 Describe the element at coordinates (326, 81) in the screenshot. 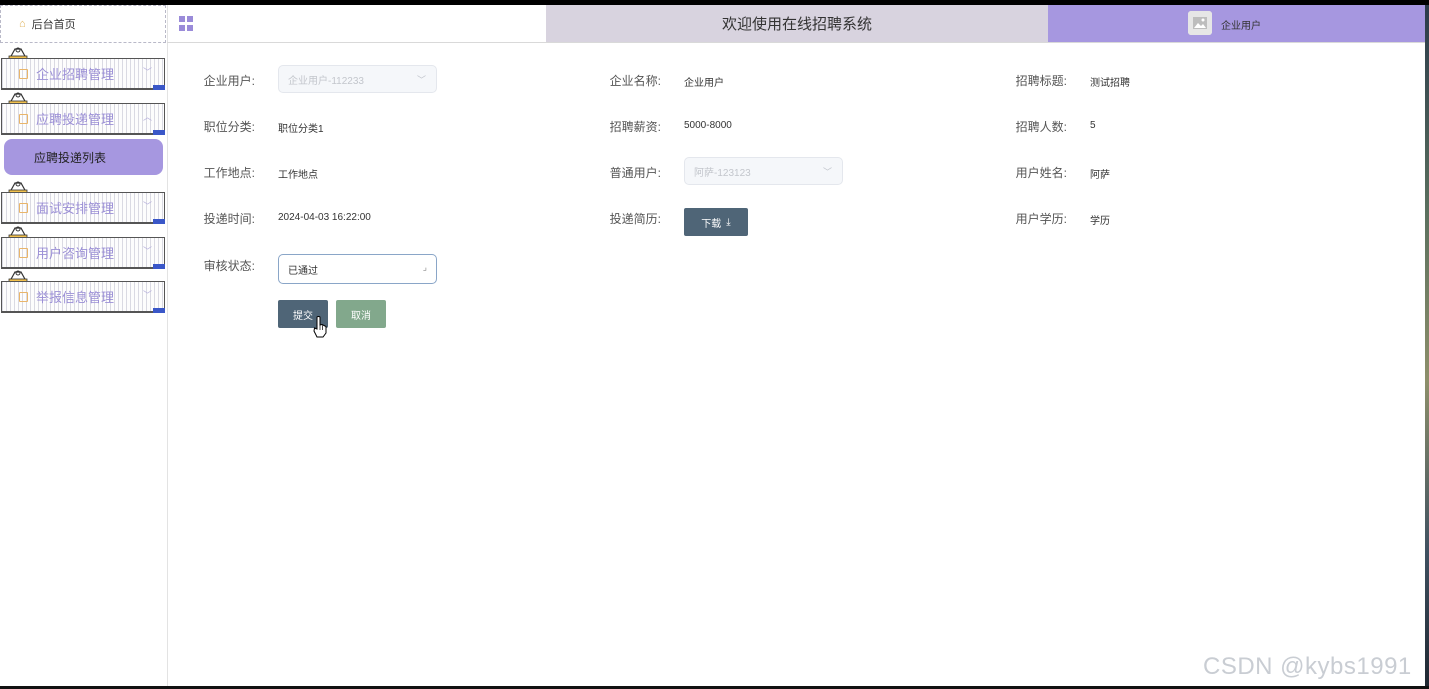

I see `company-user-value: 企业用户-112233` at that location.